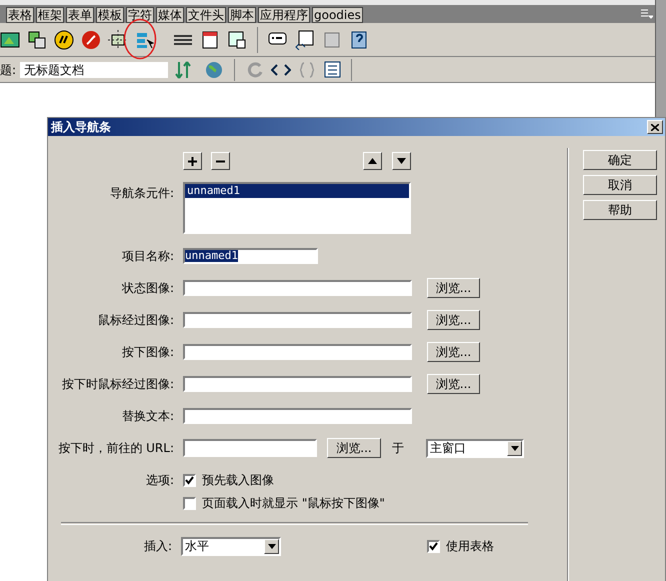  What do you see at coordinates (250, 256) in the screenshot?
I see `item-name-field: unnamed1` at bounding box center [250, 256].